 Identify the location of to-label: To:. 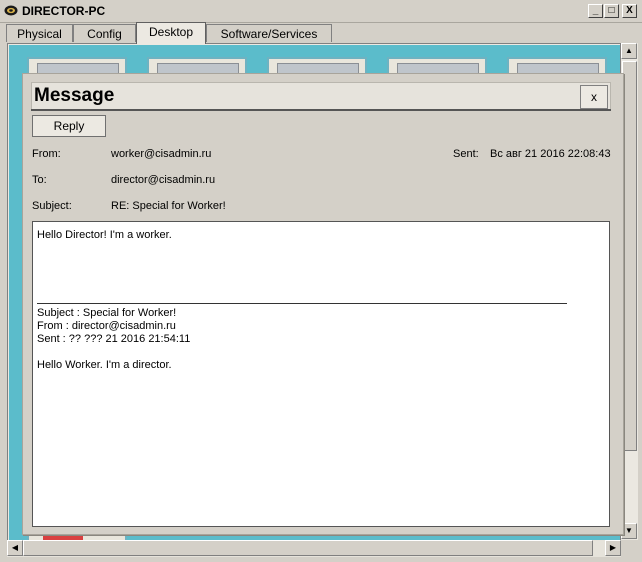
(39, 180).